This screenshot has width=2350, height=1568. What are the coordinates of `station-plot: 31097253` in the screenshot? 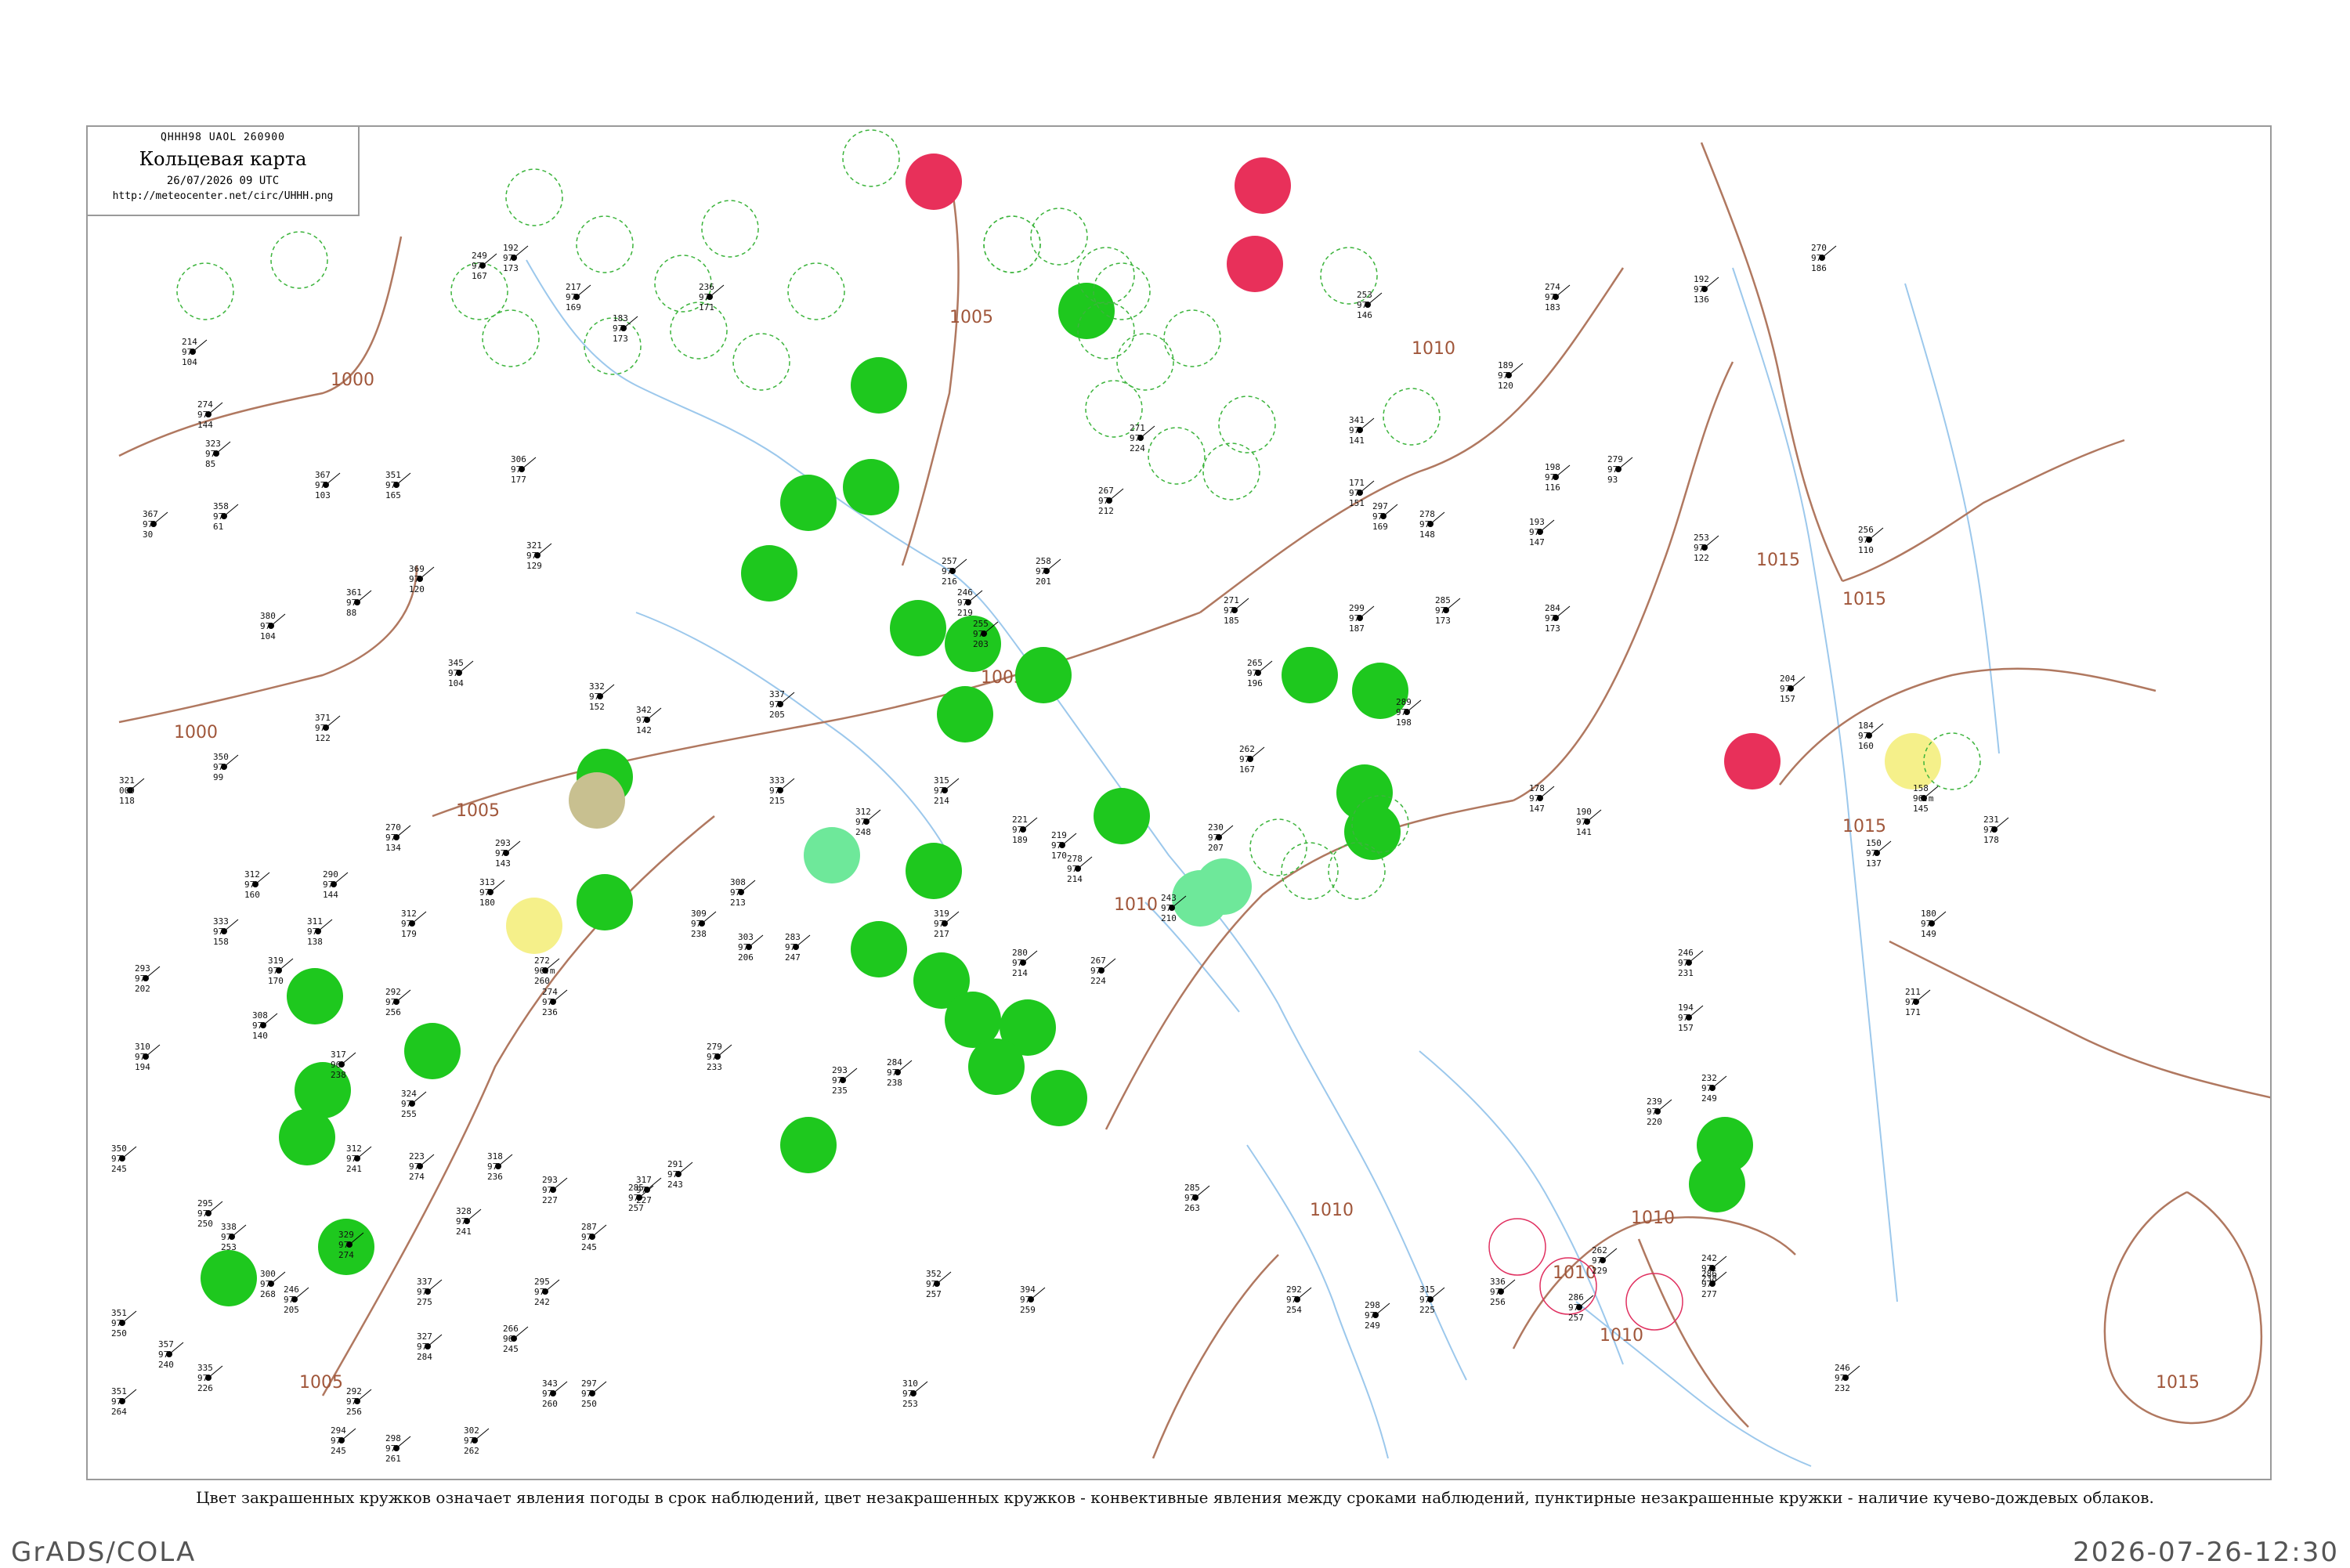 It's located at (915, 1393).